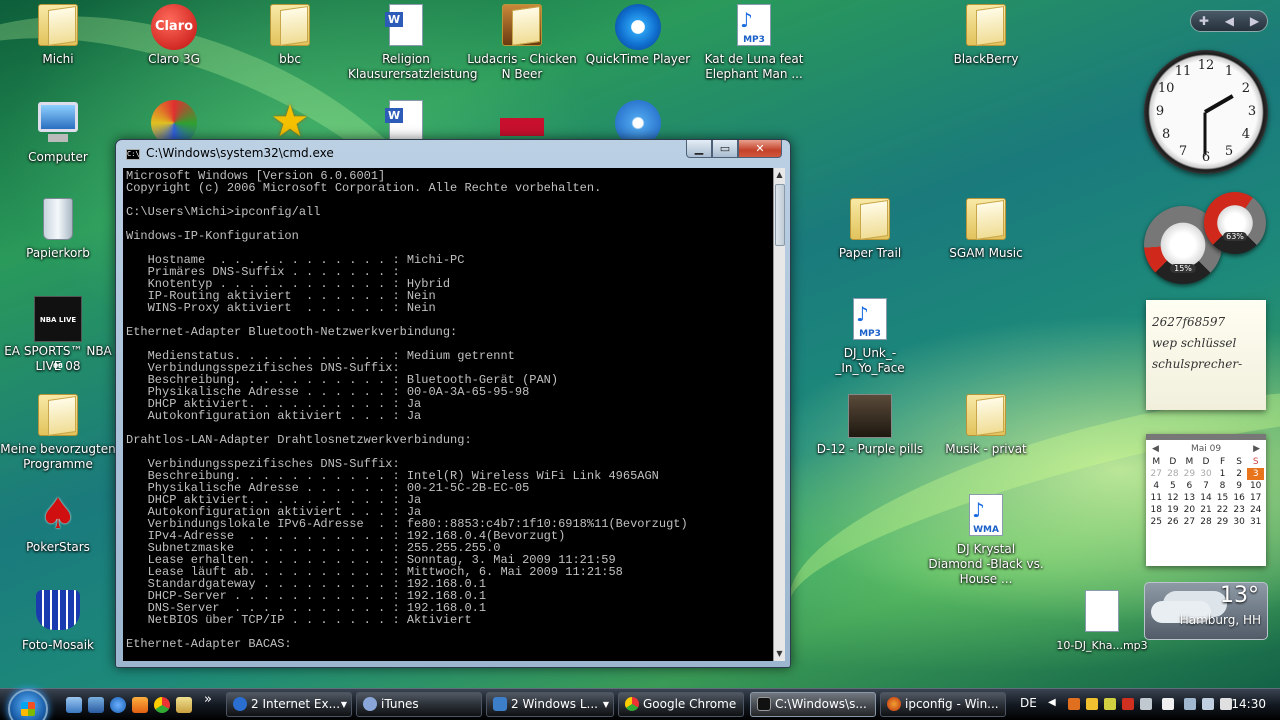  I want to click on calendar-day: 23, so click(1239, 510).